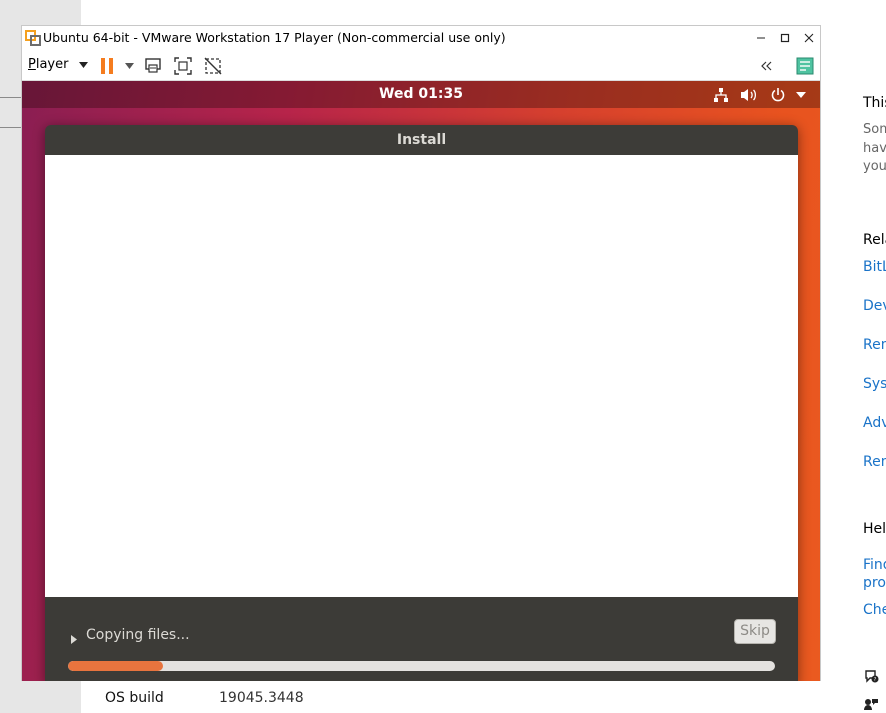 The image size is (886, 713). Describe the element at coordinates (874, 129) in the screenshot. I see `description-line: Som` at that location.